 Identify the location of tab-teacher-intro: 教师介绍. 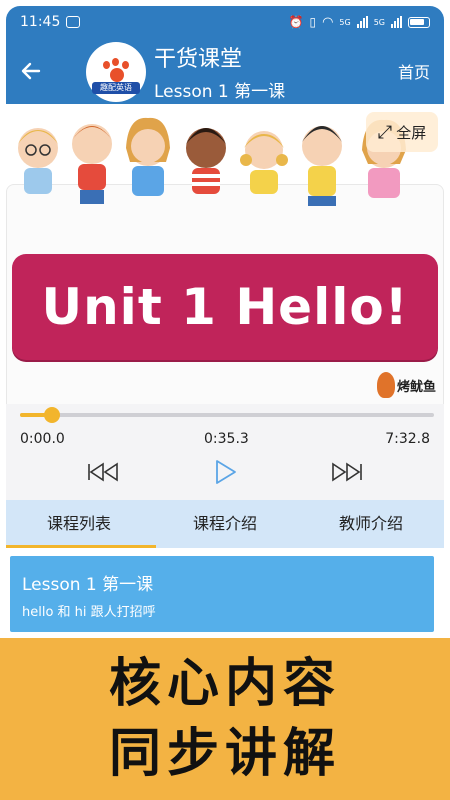
(371, 524).